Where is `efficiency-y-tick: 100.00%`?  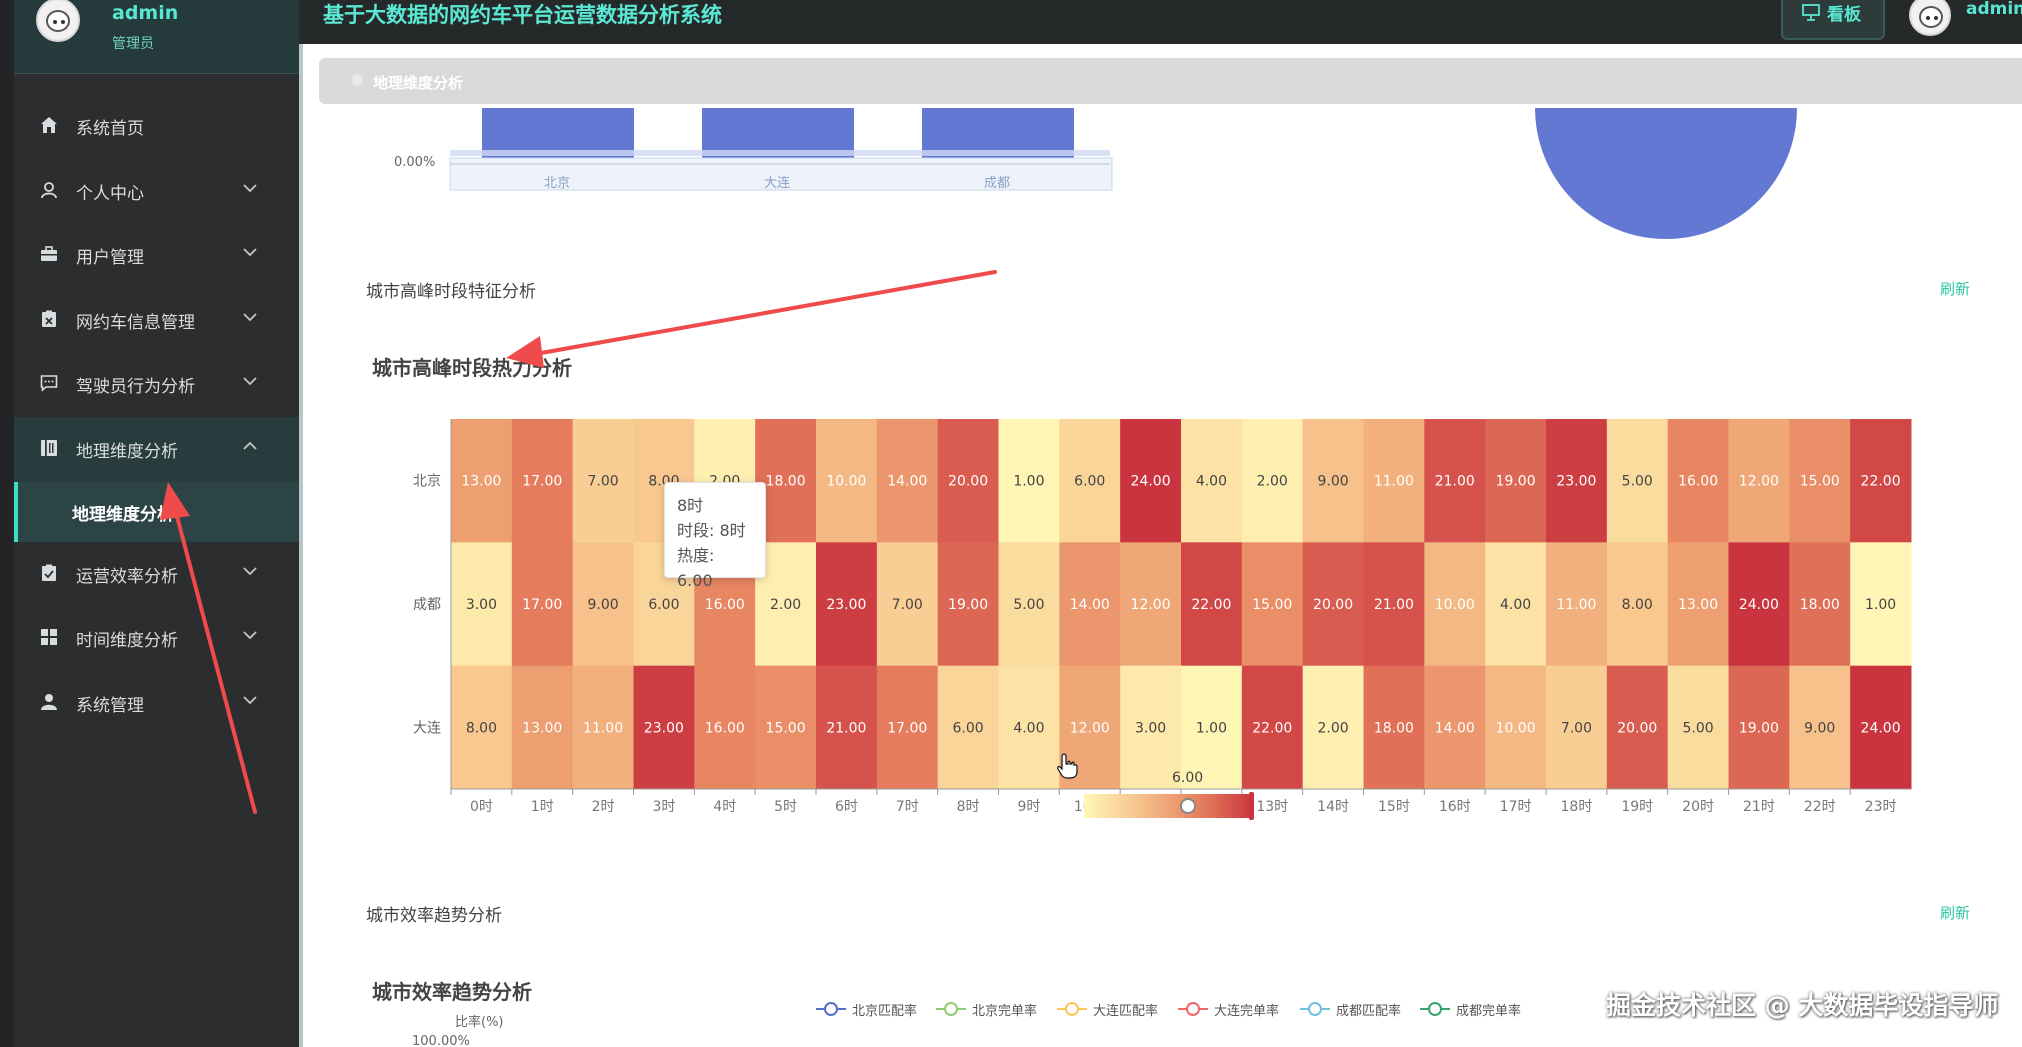 efficiency-y-tick: 100.00% is located at coordinates (441, 1040).